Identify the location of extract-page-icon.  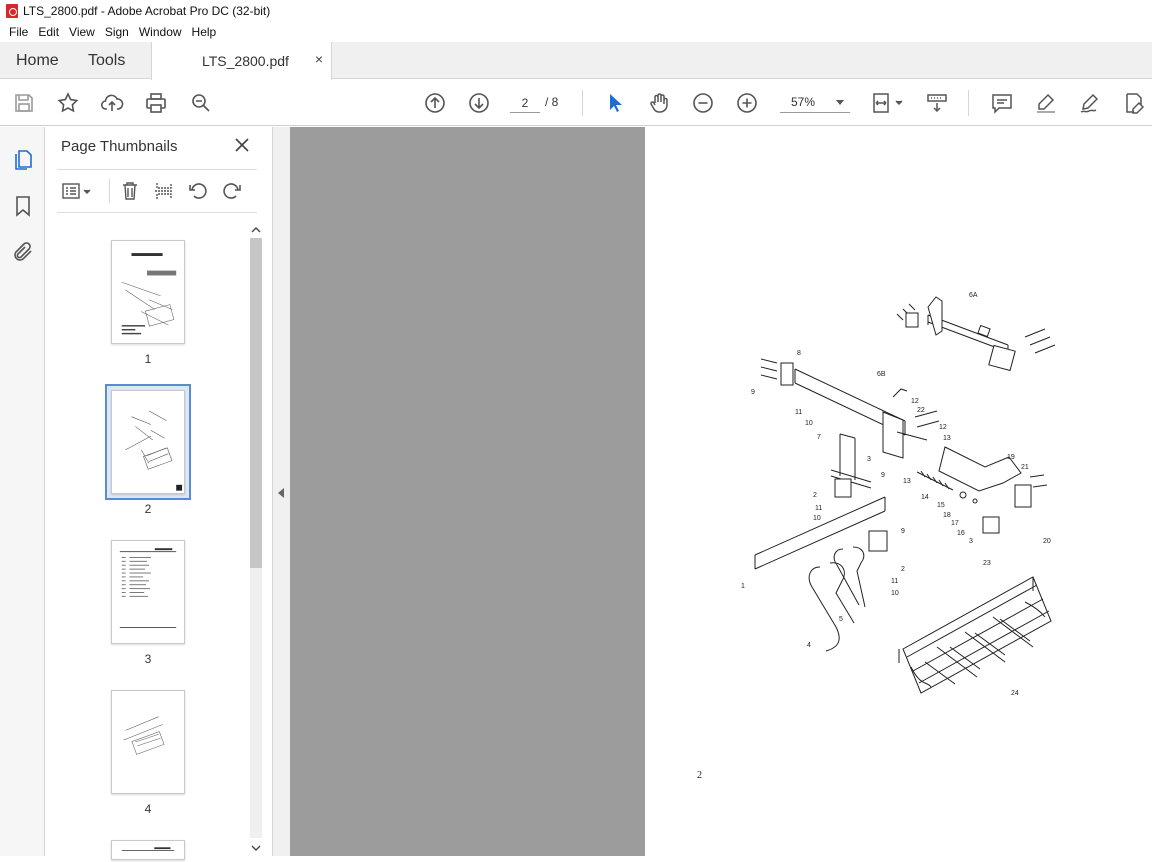
(164, 191).